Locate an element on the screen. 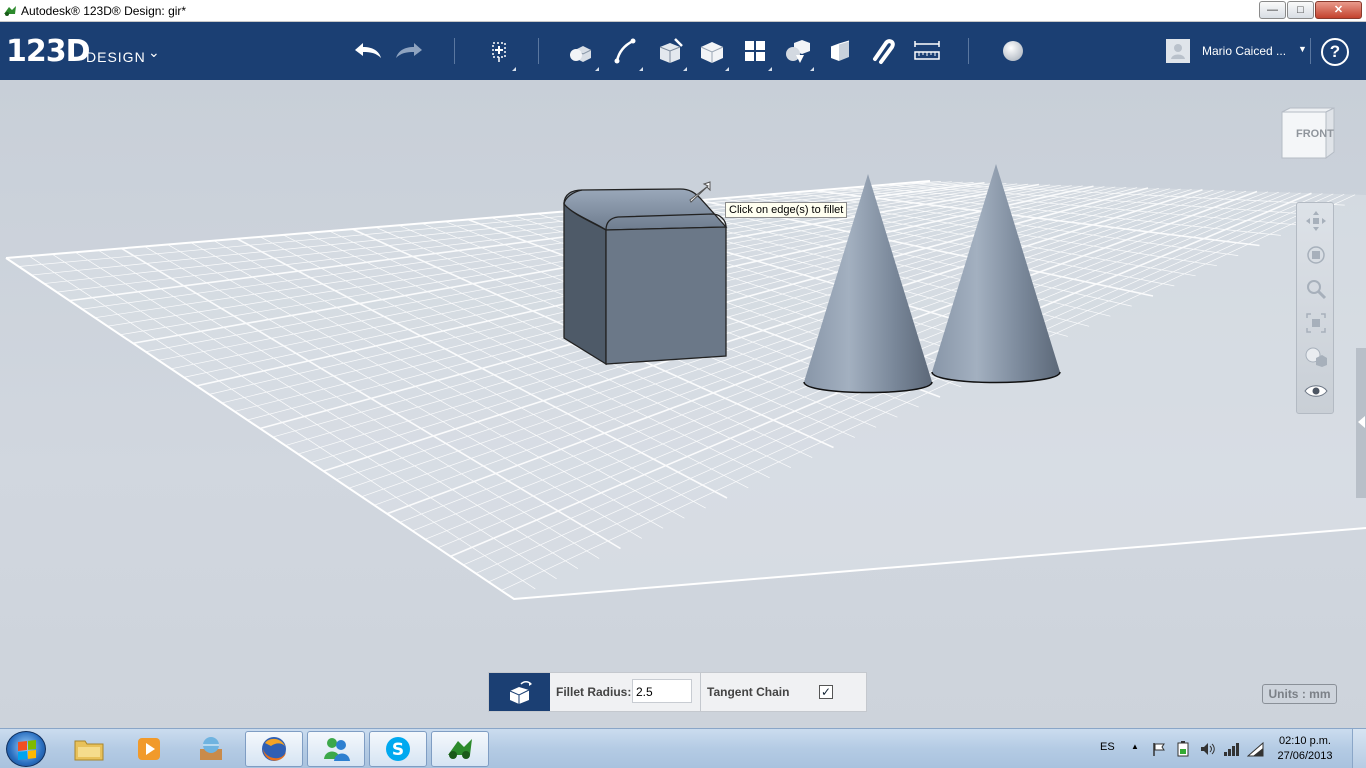 This screenshot has width=1366, height=768. fit-icon is located at coordinates (1316, 323).